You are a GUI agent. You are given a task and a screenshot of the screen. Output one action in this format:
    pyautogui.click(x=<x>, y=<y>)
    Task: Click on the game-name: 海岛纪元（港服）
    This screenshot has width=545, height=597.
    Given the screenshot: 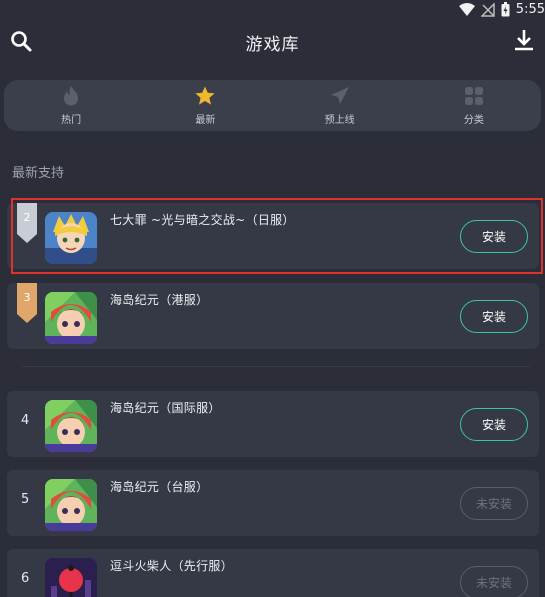 What is the action you would take?
    pyautogui.click(x=159, y=300)
    